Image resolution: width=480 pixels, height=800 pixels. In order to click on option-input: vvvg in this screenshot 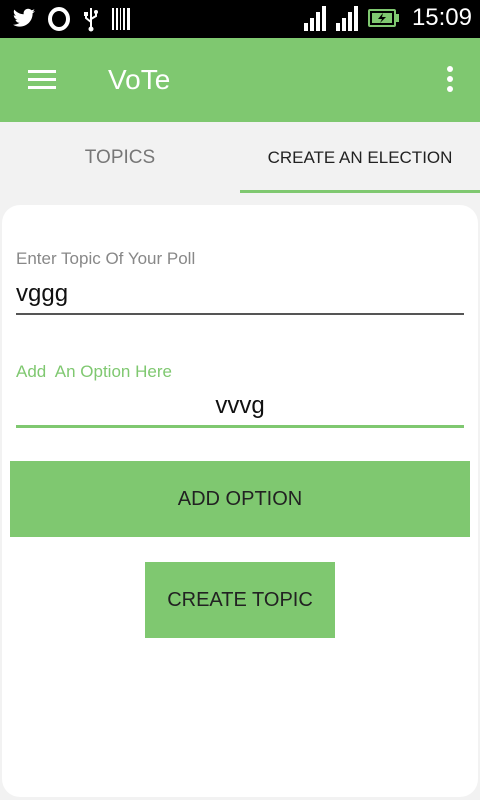, I will do `click(240, 409)`.